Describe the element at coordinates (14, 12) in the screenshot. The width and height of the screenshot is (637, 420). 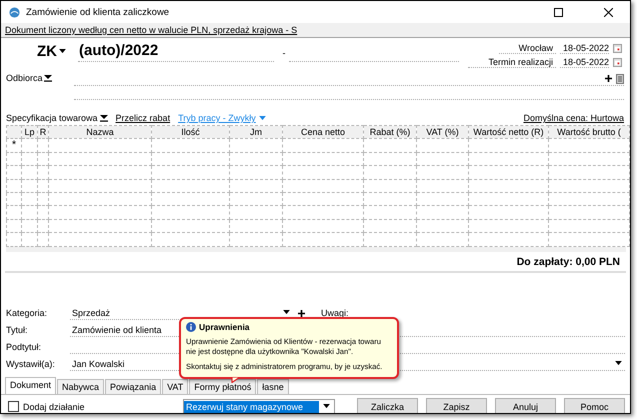
I see `app-icon` at that location.